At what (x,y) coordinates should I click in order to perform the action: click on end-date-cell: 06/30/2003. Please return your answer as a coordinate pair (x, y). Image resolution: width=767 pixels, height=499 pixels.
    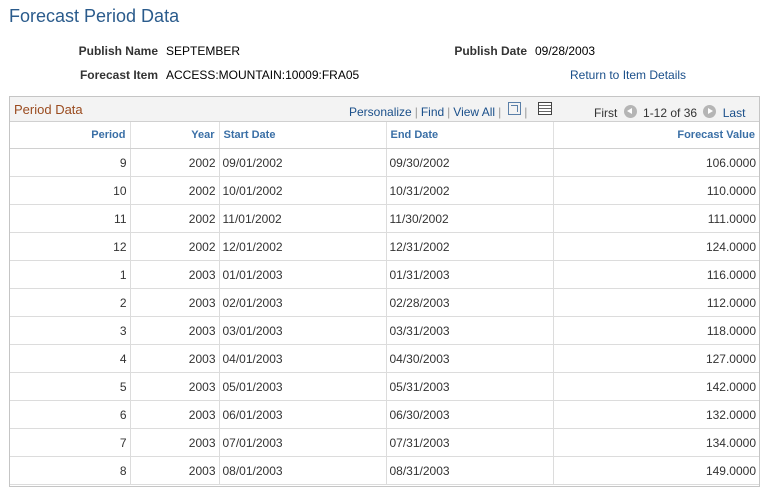
    Looking at the image, I should click on (470, 414).